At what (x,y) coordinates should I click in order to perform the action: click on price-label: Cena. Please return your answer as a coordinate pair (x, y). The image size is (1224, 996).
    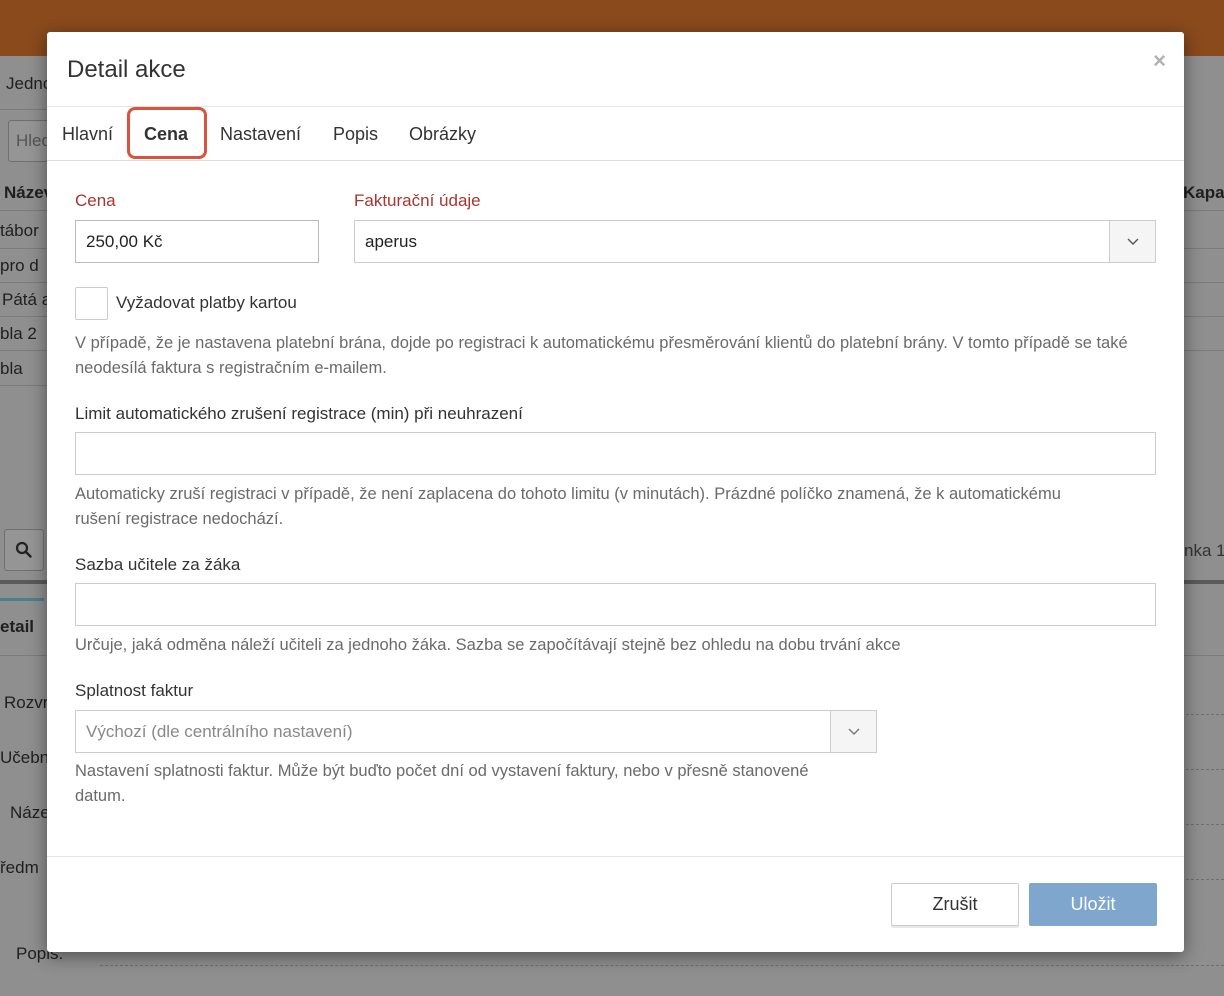
    Looking at the image, I should click on (95, 200).